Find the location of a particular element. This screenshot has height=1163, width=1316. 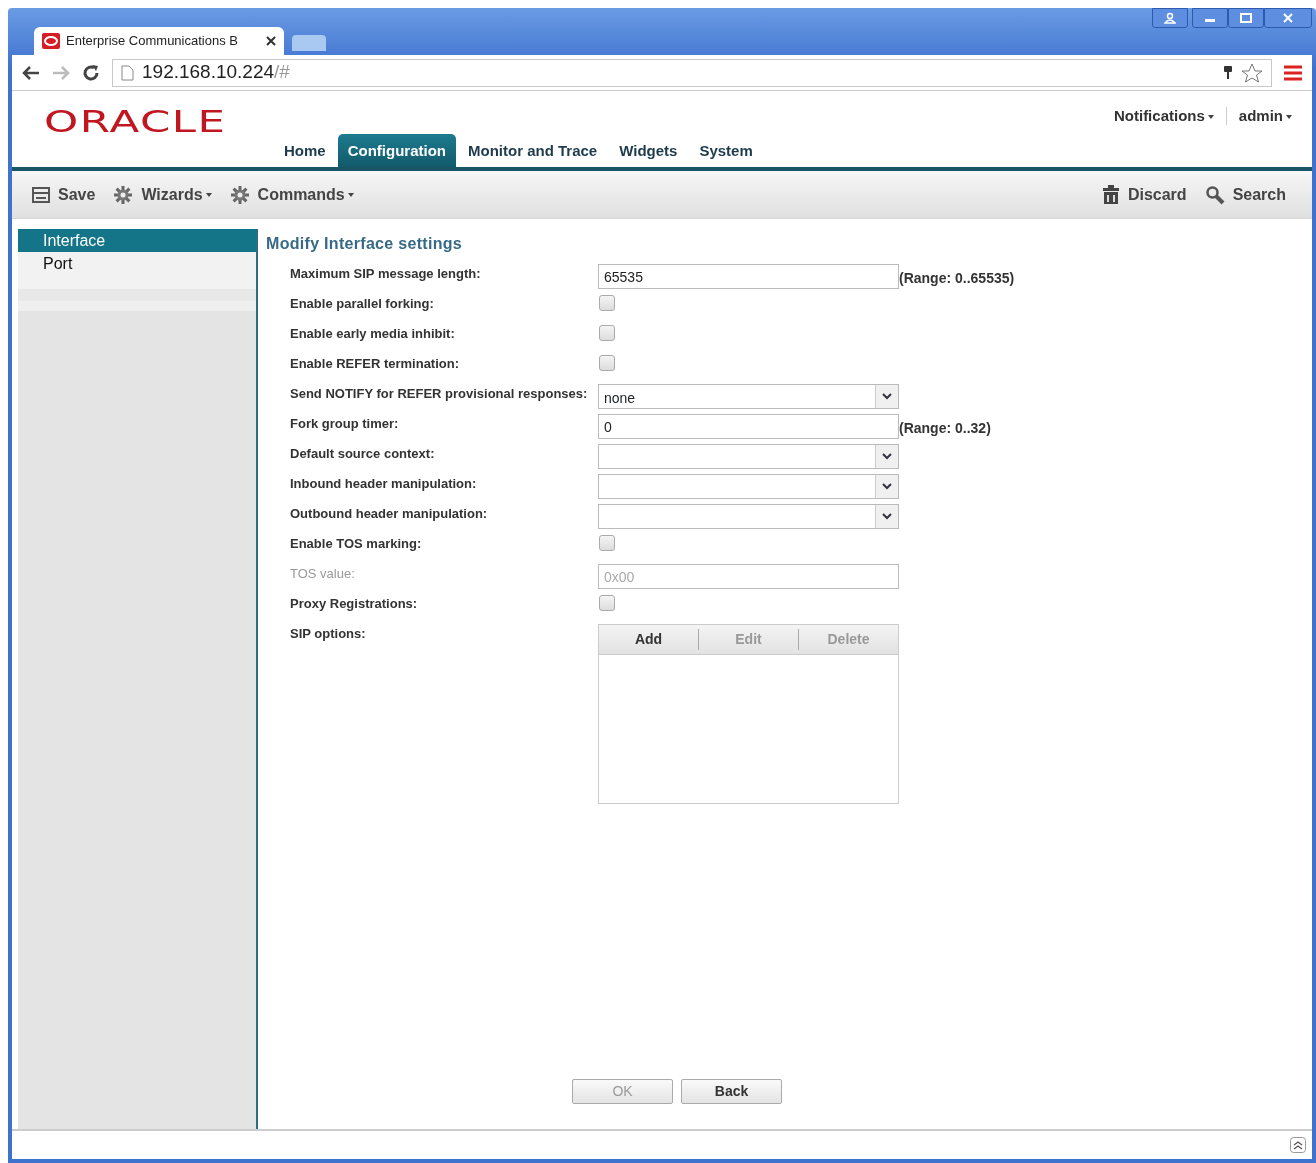

nav-tab: System is located at coordinates (726, 150).